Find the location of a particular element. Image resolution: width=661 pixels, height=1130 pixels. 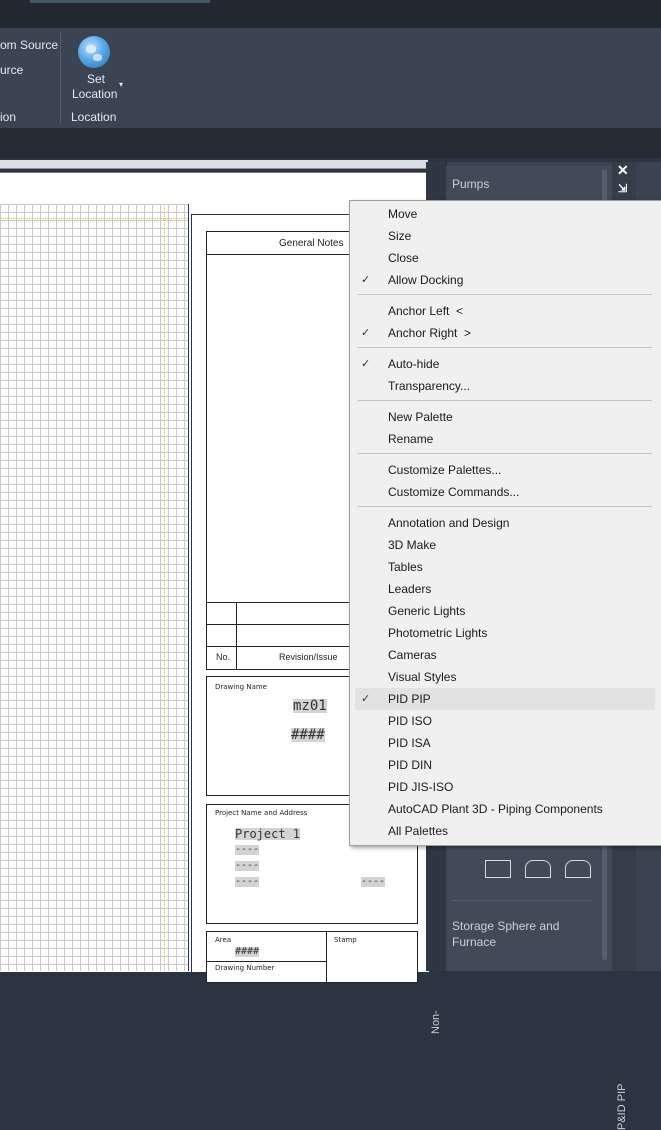

rev-no-label: No. is located at coordinates (223, 657).